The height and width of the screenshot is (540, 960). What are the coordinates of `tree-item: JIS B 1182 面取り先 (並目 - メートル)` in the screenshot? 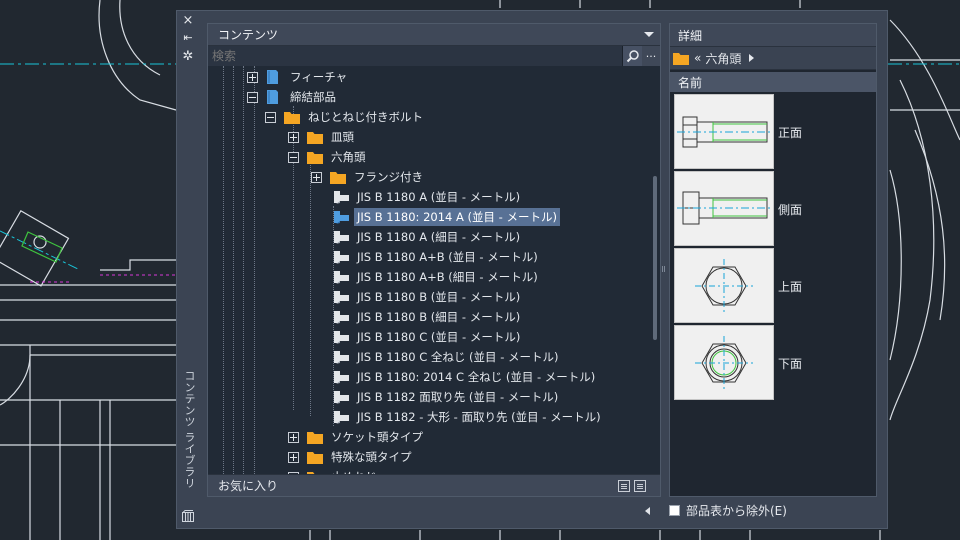 It's located at (446, 397).